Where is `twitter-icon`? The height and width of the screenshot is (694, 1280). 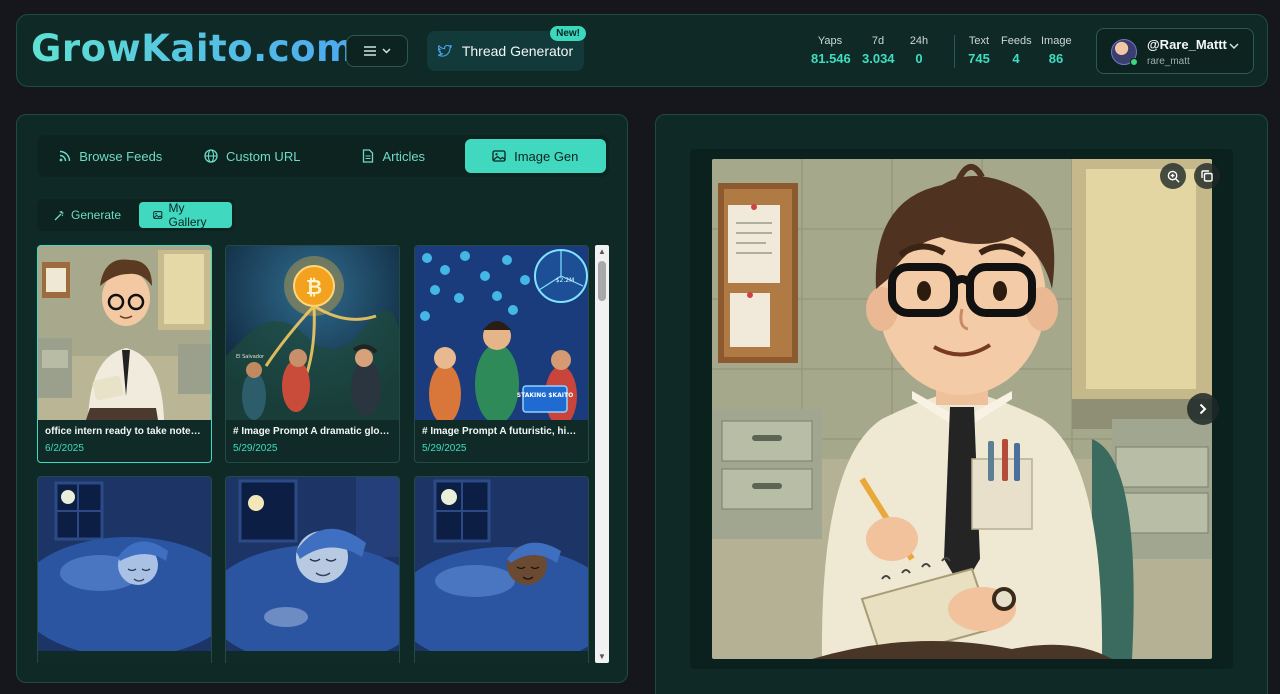 twitter-icon is located at coordinates (444, 51).